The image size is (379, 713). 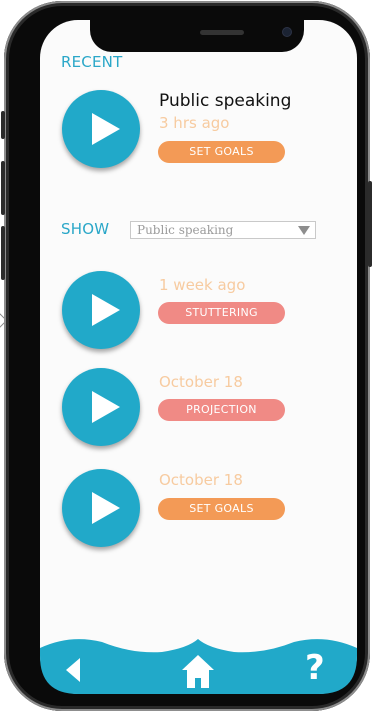 What do you see at coordinates (85, 229) in the screenshot?
I see `show-label: SHOW` at bounding box center [85, 229].